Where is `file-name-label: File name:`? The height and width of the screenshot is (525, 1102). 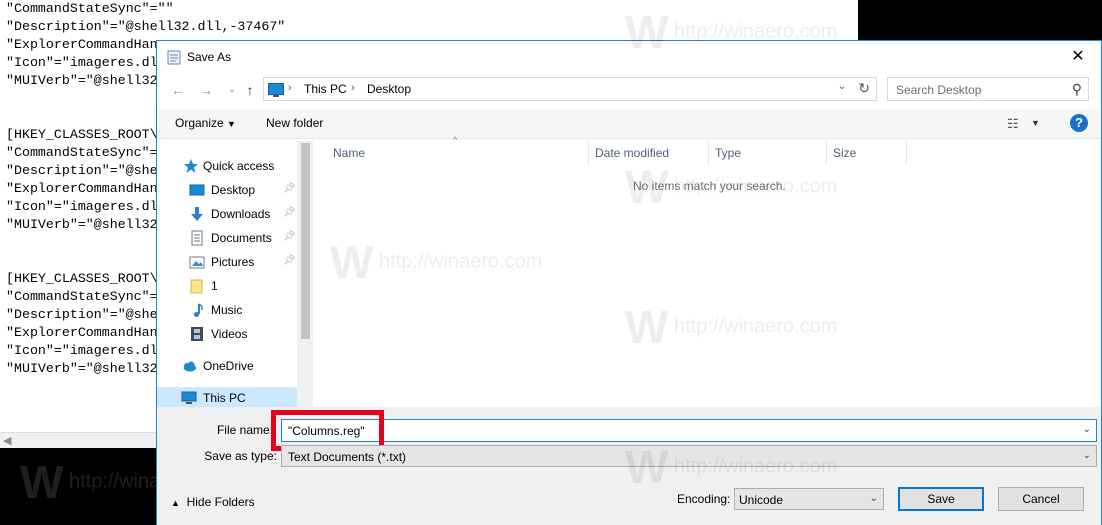 file-name-label: File name: is located at coordinates (244, 430).